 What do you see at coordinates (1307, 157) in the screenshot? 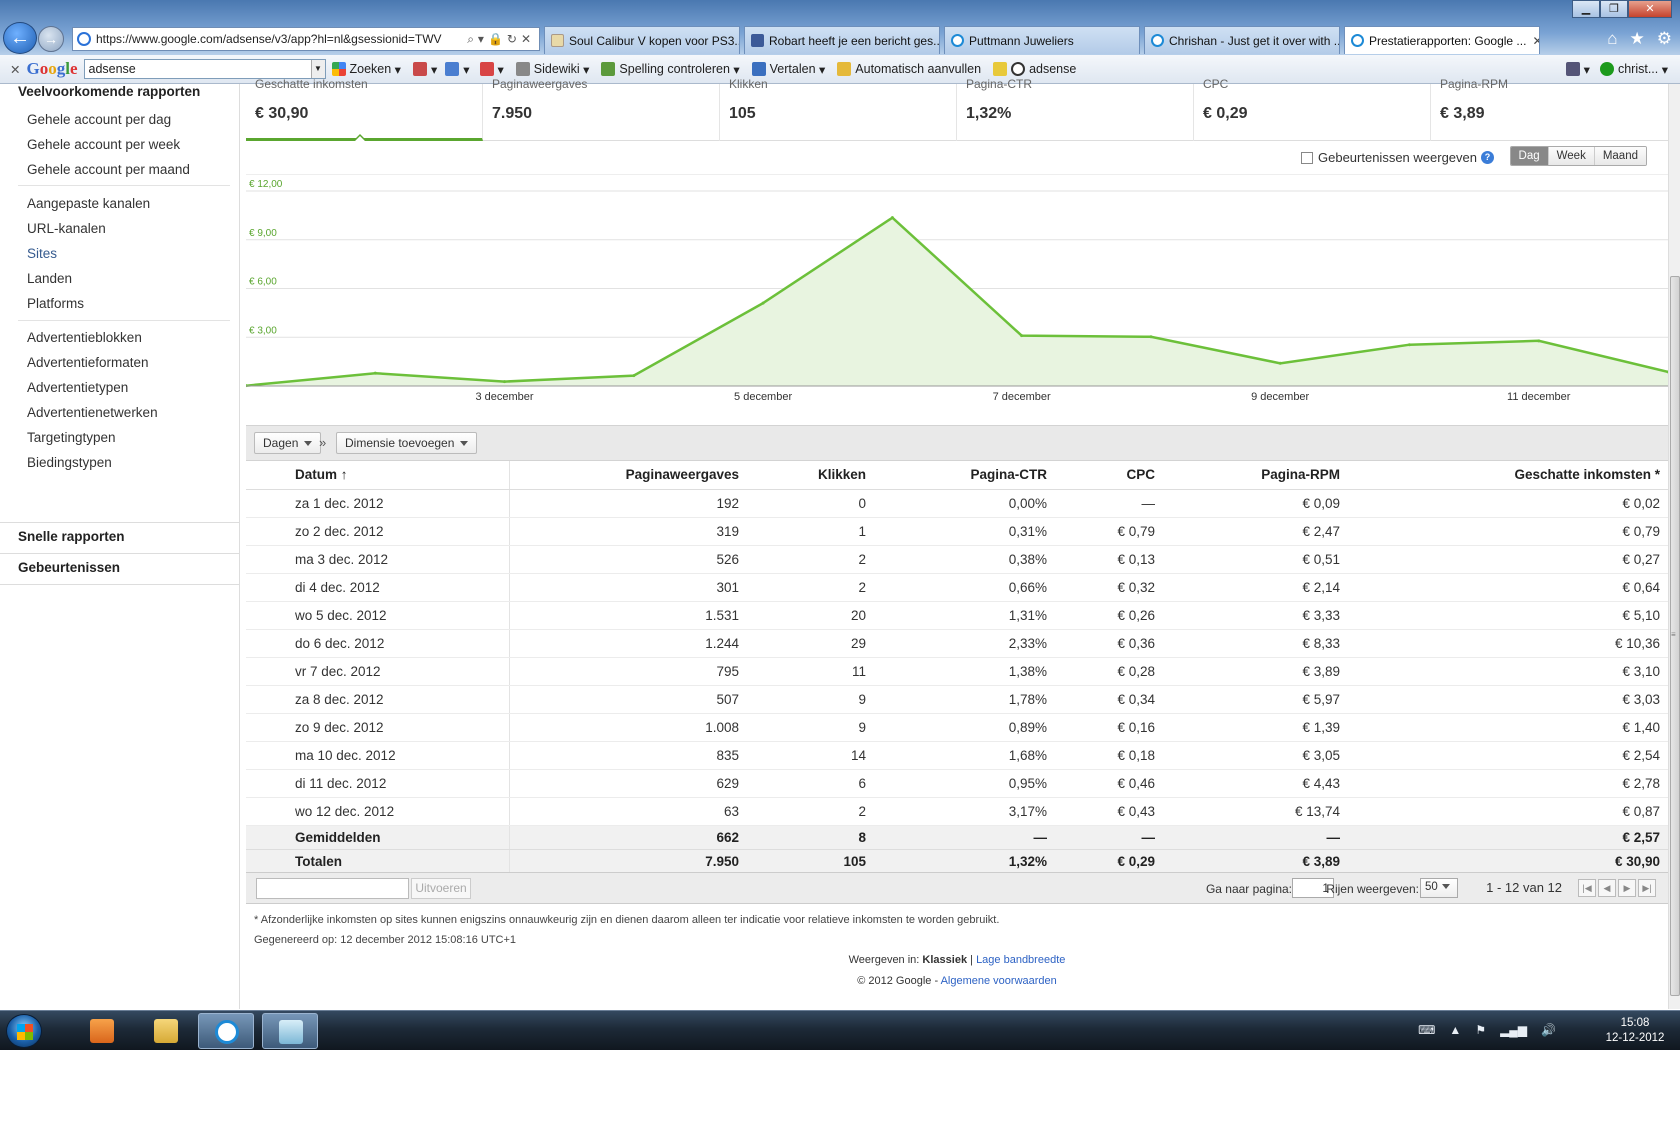
I see `events-checkbox` at bounding box center [1307, 157].